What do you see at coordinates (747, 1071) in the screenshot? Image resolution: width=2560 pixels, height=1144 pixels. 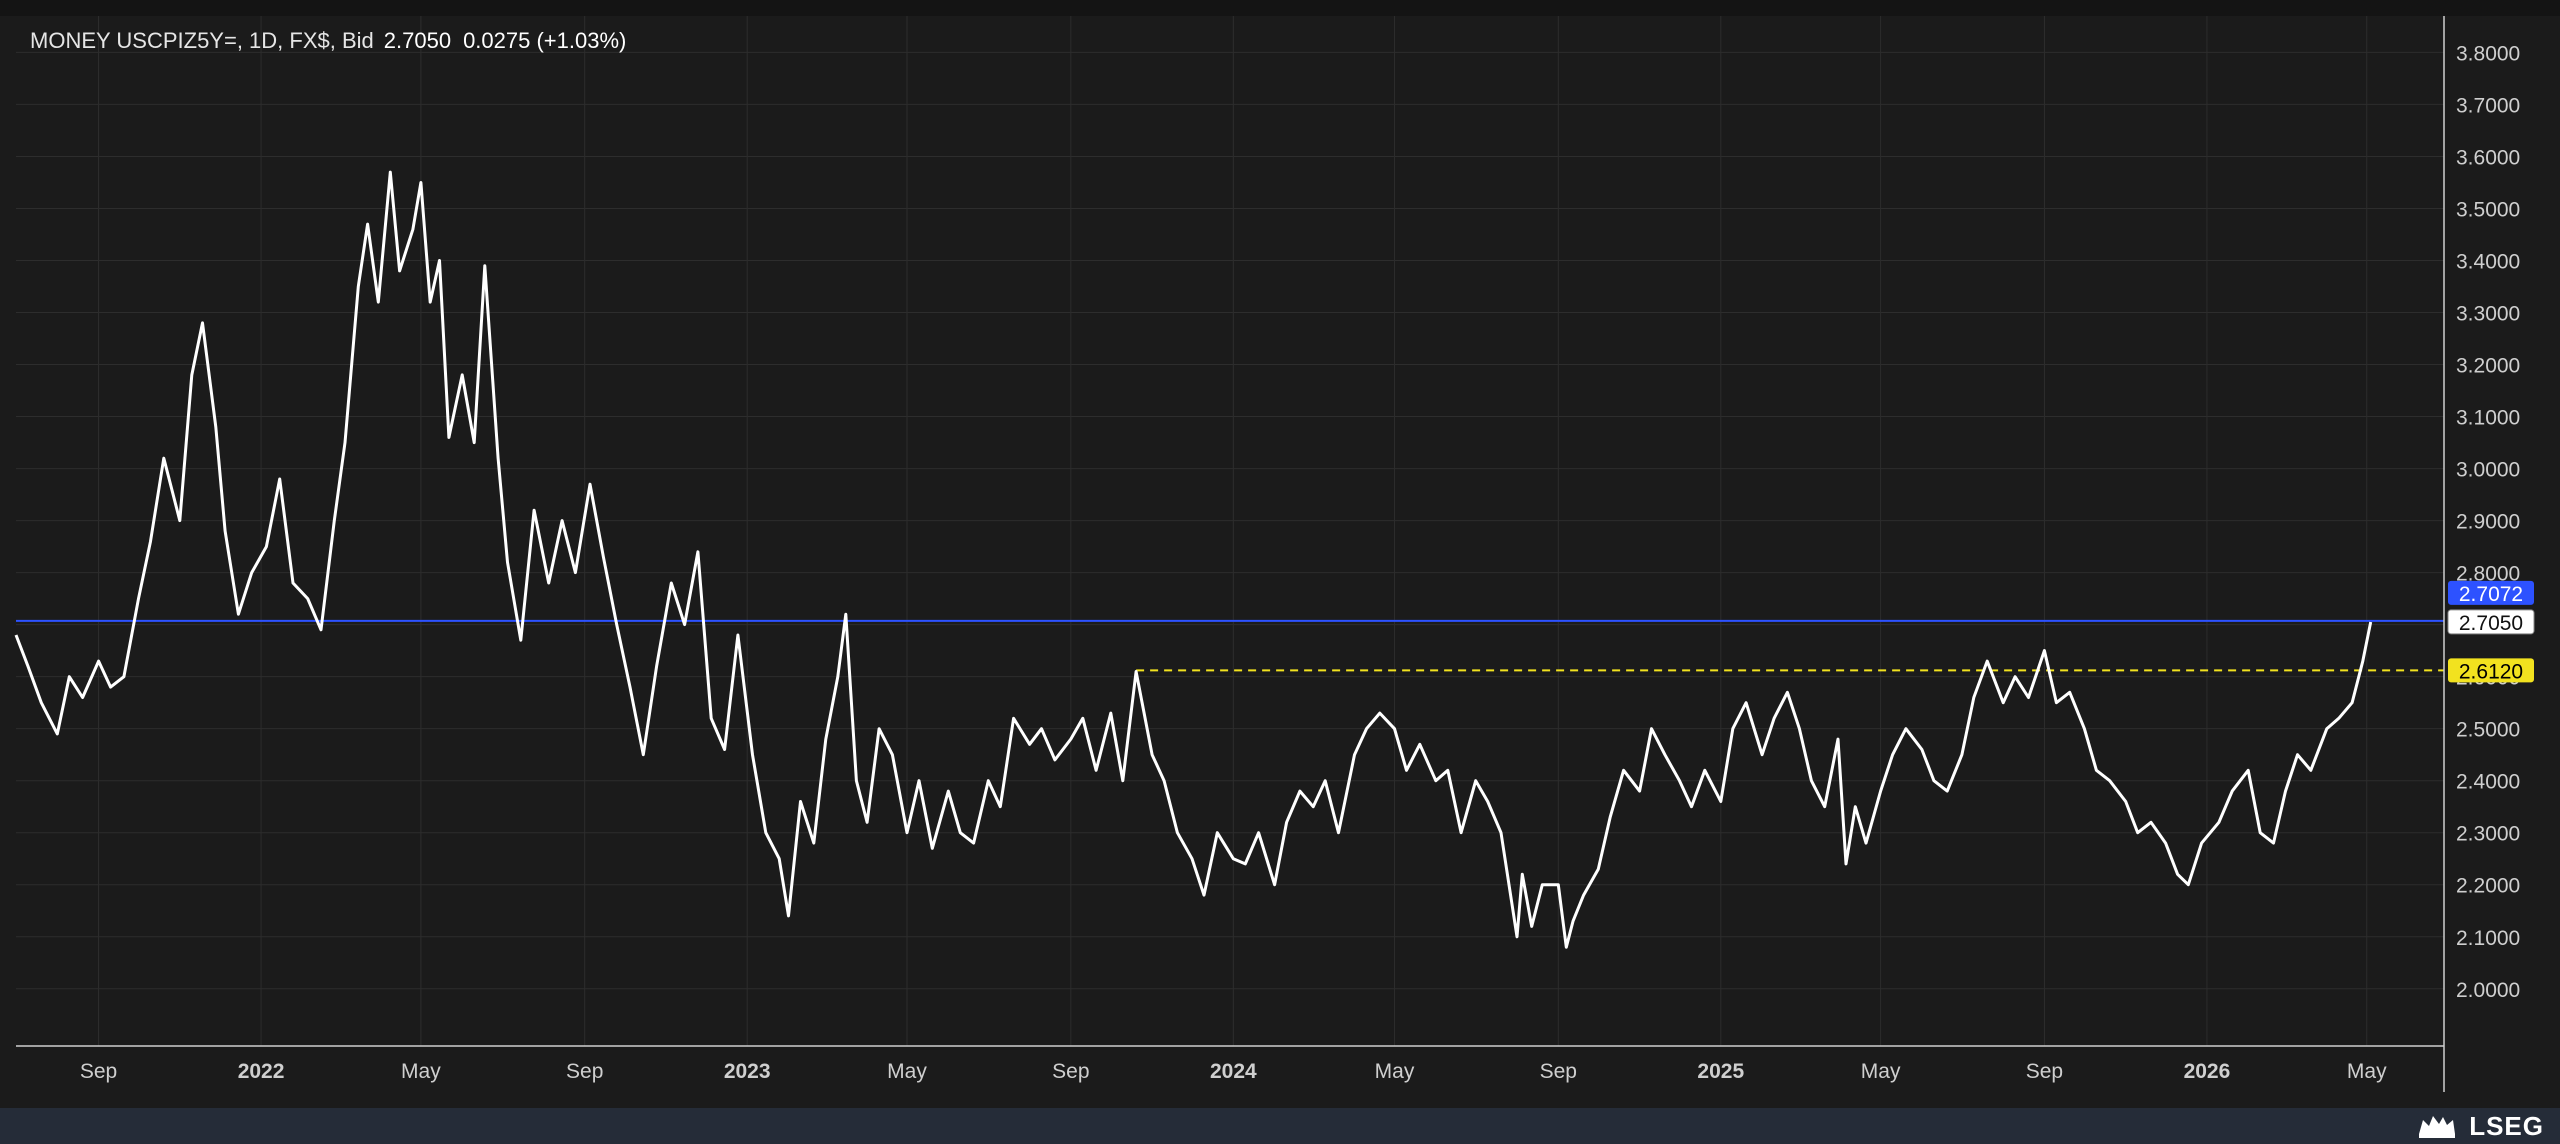 I see `x-tick-label: 2023` at bounding box center [747, 1071].